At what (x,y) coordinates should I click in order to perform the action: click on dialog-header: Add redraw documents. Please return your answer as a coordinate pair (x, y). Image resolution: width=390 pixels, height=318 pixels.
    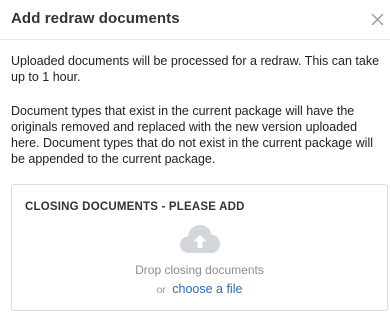
    Looking at the image, I should click on (195, 20).